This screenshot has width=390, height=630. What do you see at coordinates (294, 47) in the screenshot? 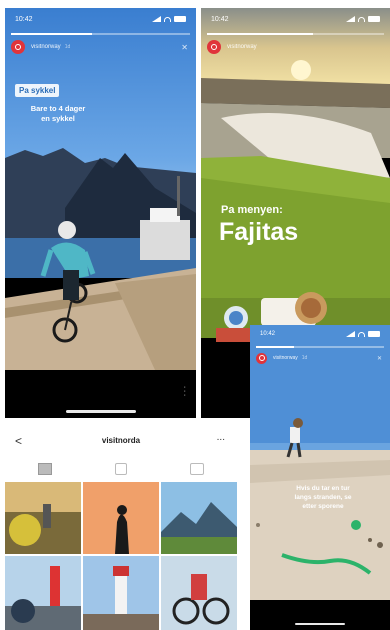
I see `story-header: visitnorway` at bounding box center [294, 47].